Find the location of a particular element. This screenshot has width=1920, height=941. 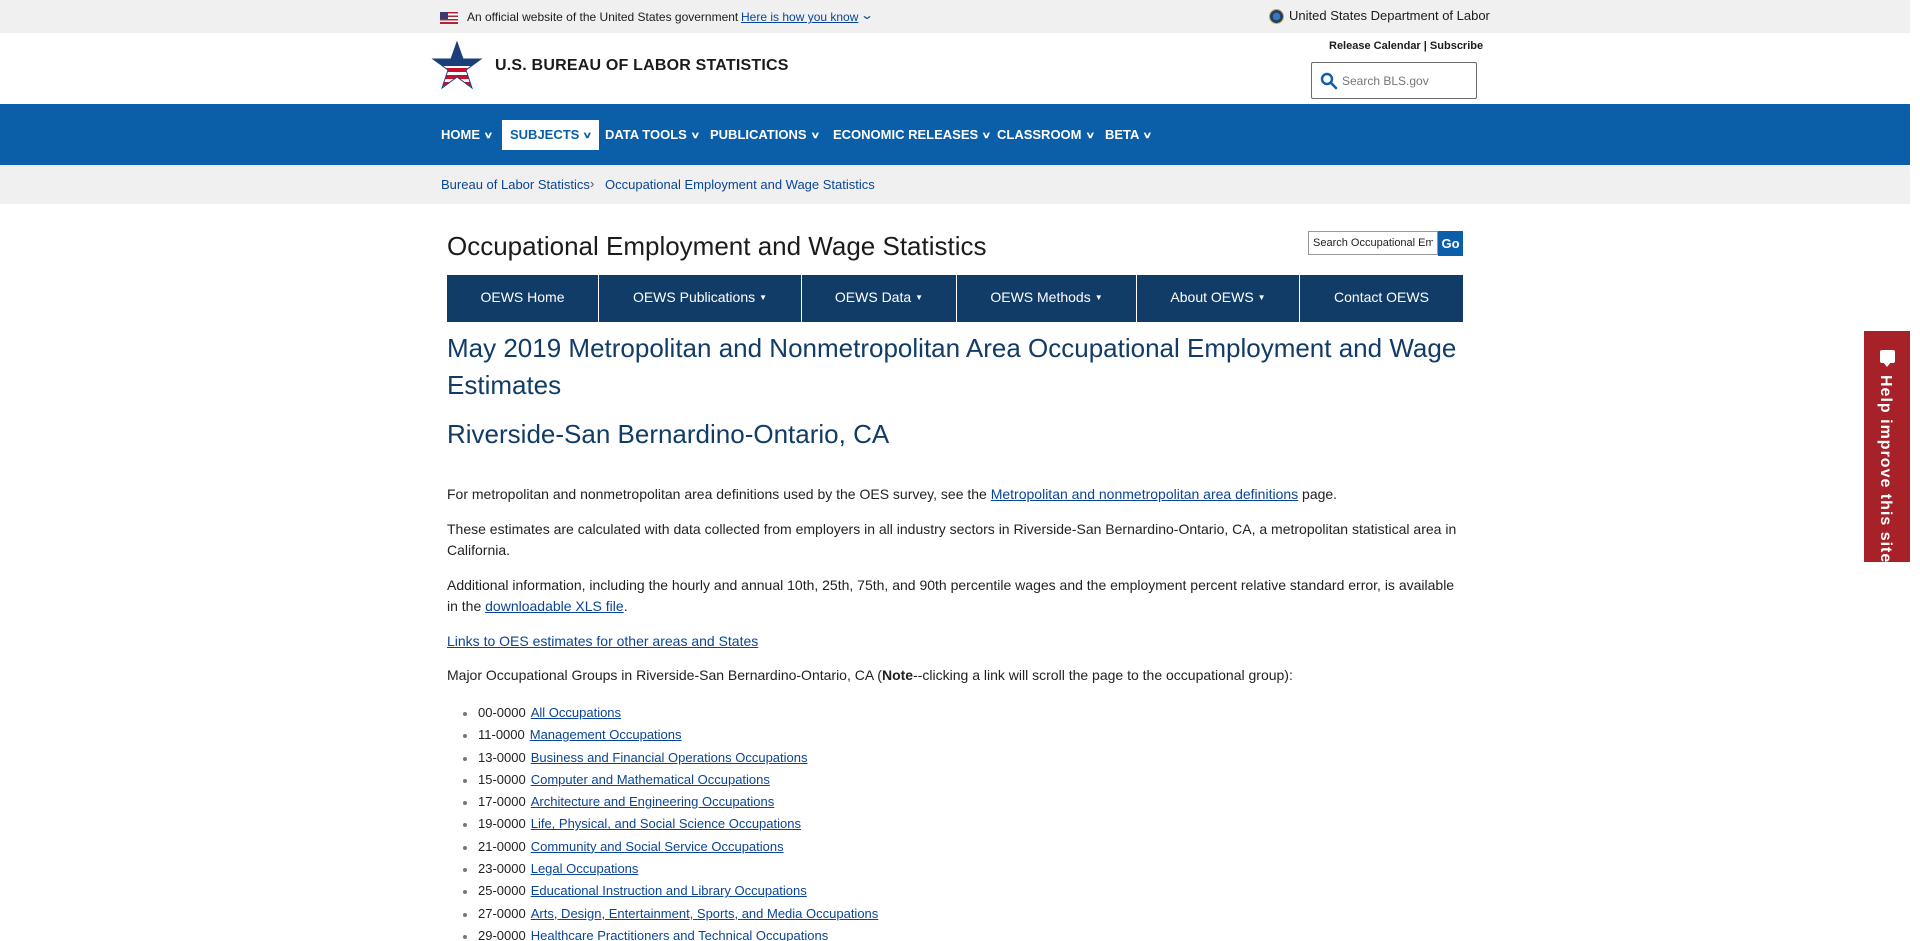

dol-seal-icon is located at coordinates (1276, 16).